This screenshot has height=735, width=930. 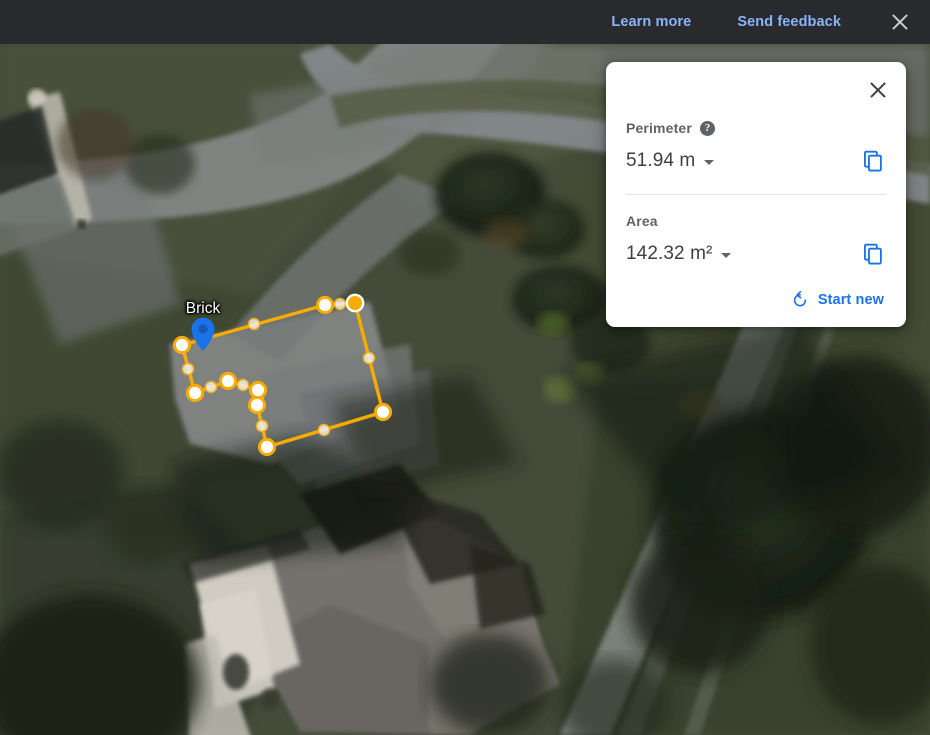 I want to click on perimeter-value-row: 51.94 m, so click(x=756, y=161).